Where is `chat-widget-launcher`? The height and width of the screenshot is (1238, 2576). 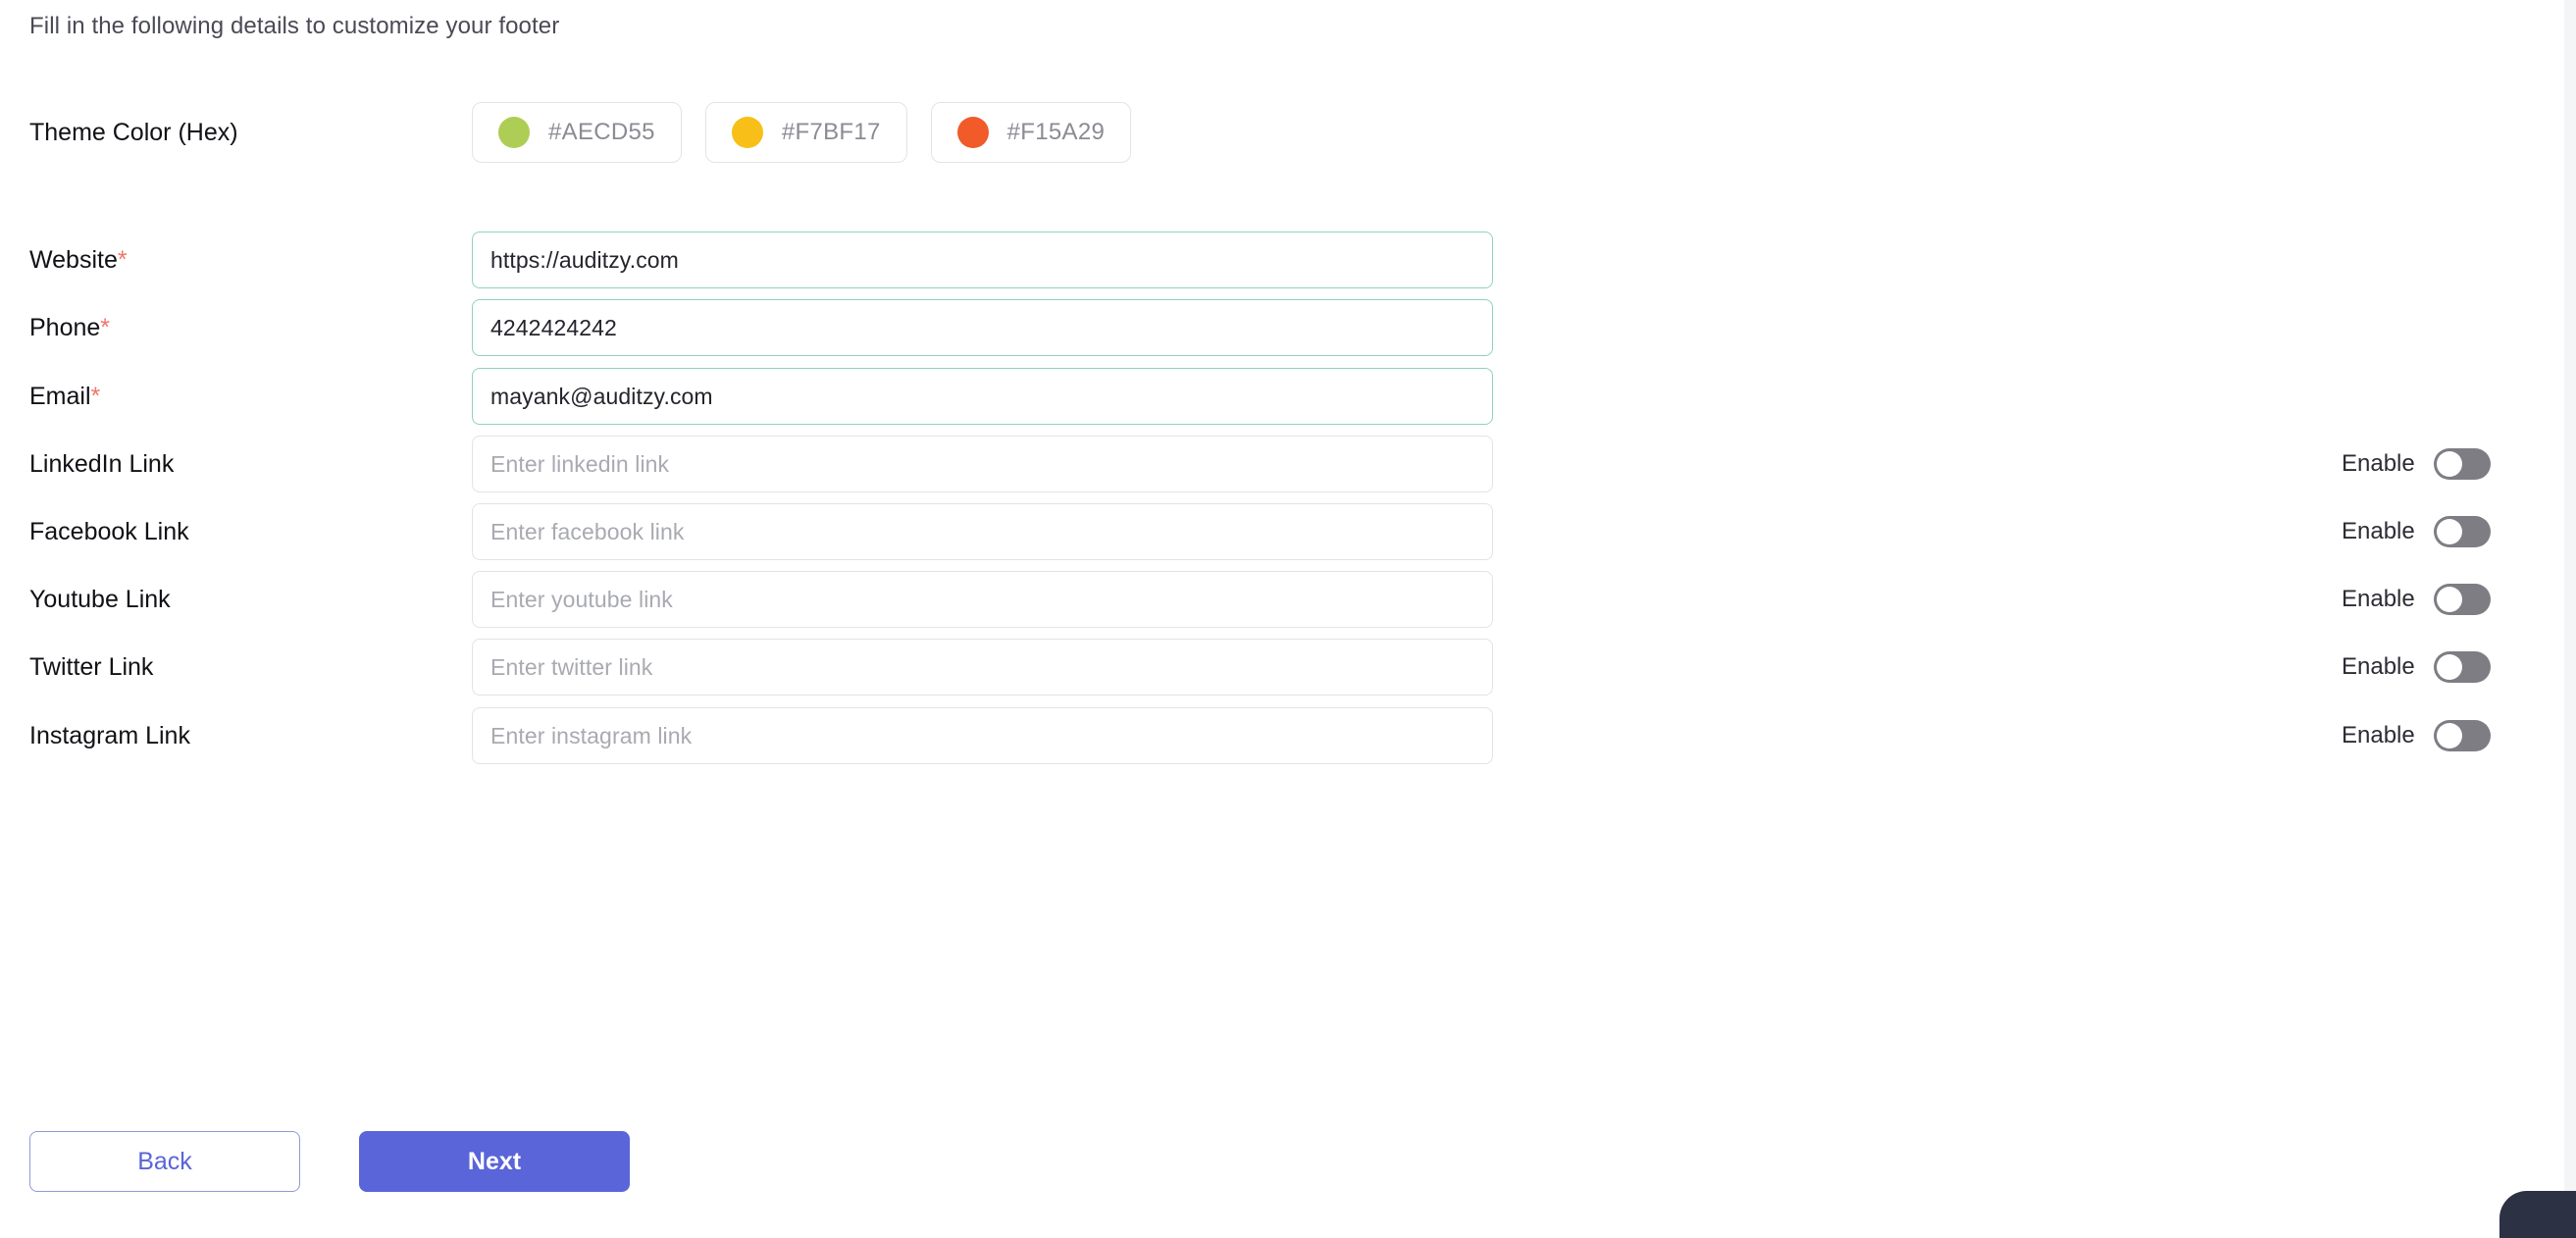 chat-widget-launcher is located at coordinates (2537, 1214).